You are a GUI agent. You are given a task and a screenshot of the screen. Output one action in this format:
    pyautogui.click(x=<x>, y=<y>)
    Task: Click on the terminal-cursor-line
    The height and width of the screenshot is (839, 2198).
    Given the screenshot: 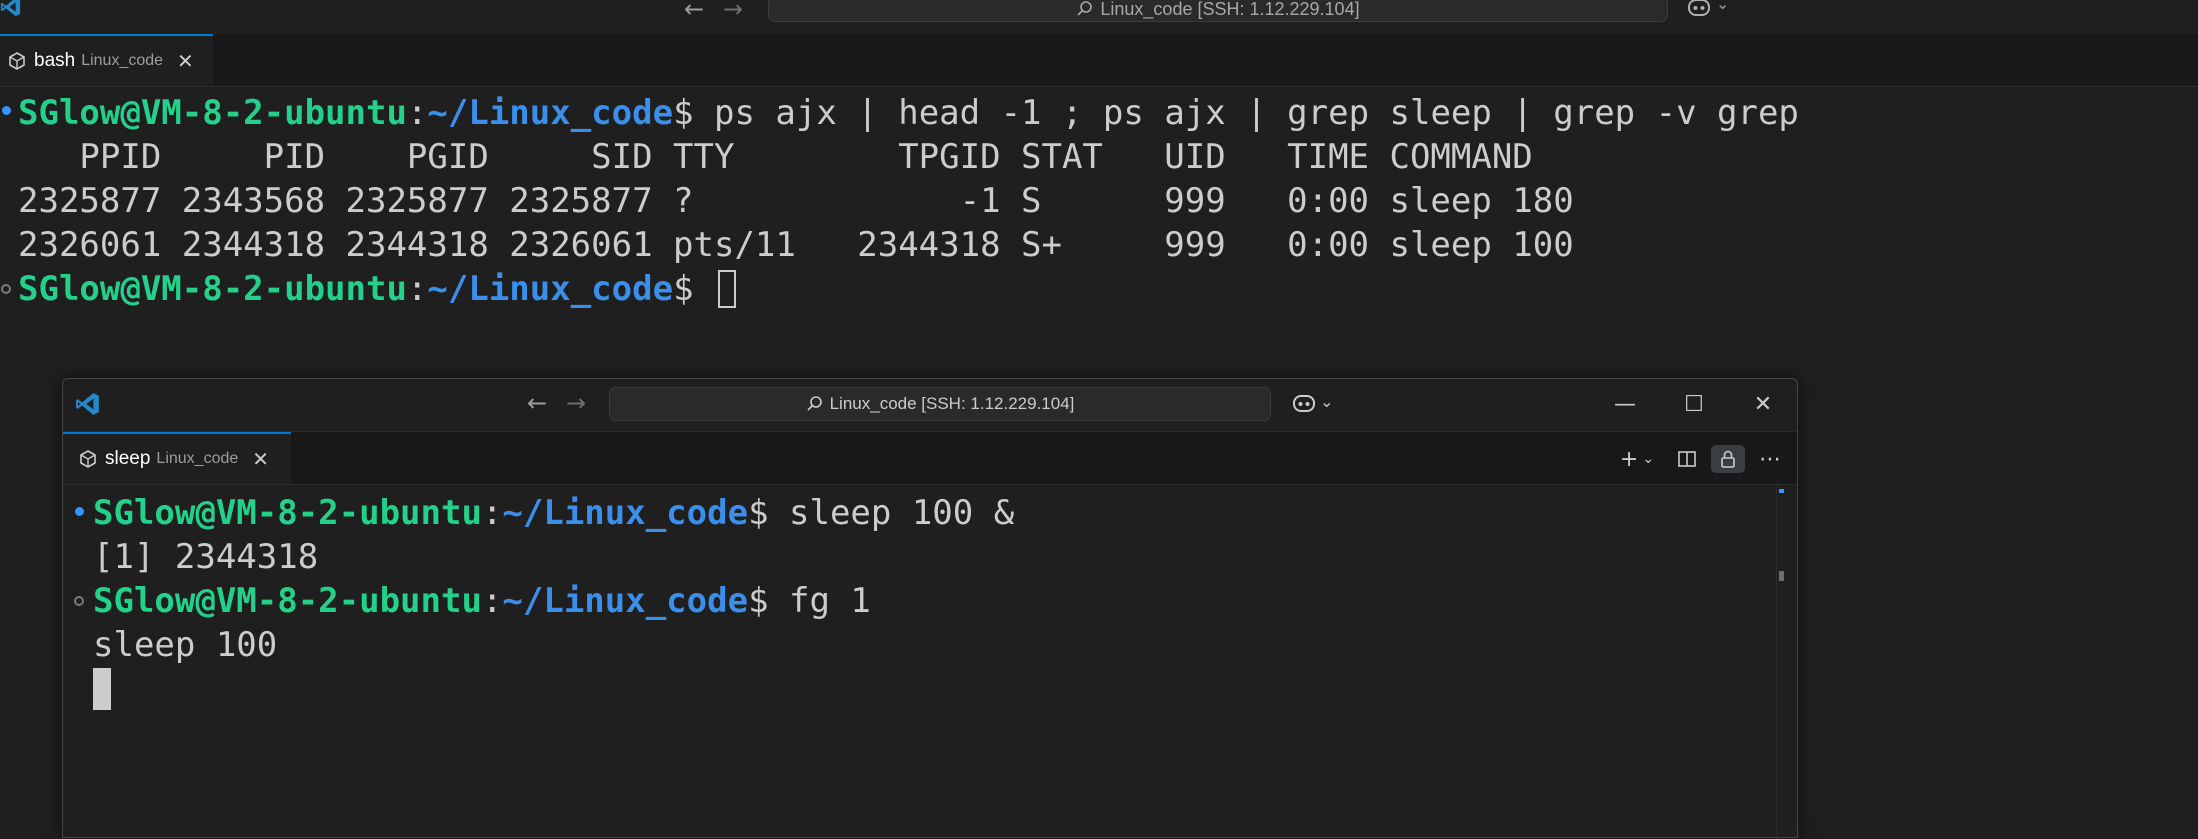 What is the action you would take?
    pyautogui.click(x=102, y=689)
    